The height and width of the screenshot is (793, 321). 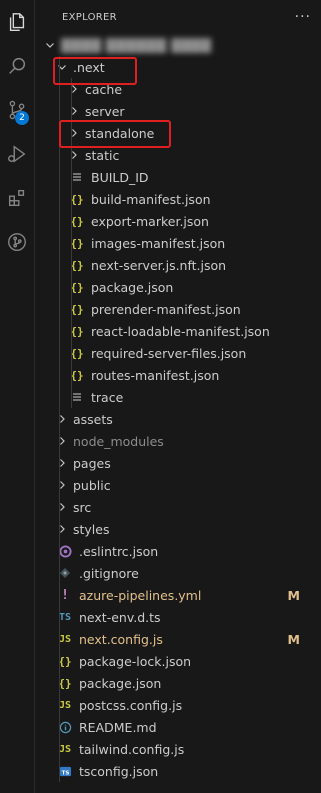 I want to click on file-row: {} package-lock.json, so click(x=178, y=661).